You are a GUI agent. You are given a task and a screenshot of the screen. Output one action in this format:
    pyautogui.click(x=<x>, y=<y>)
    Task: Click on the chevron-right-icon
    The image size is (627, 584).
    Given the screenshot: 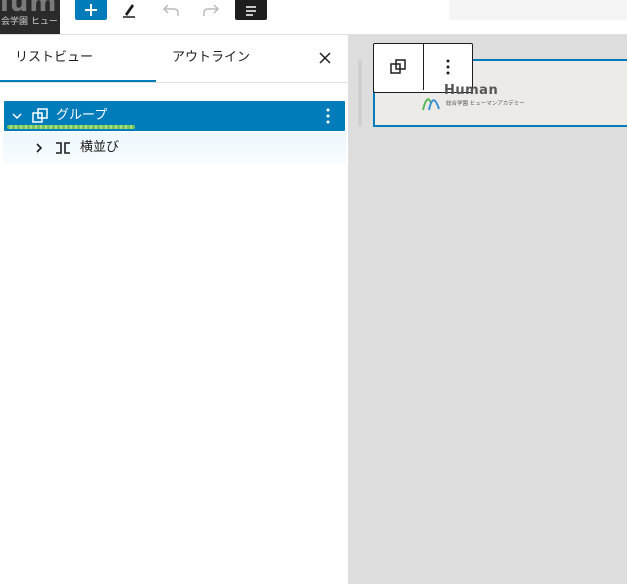 What is the action you would take?
    pyautogui.click(x=39, y=148)
    